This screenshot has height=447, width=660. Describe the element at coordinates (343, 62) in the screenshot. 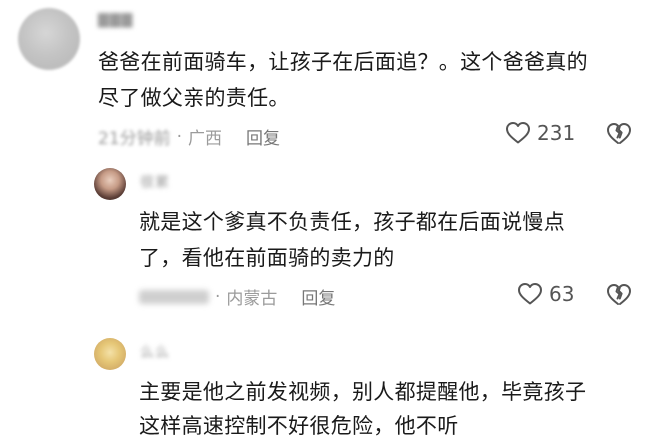

I see `comment-text-line: 爸爸在前面骑车，让孩子在后面追？。这个爸爸真的` at that location.